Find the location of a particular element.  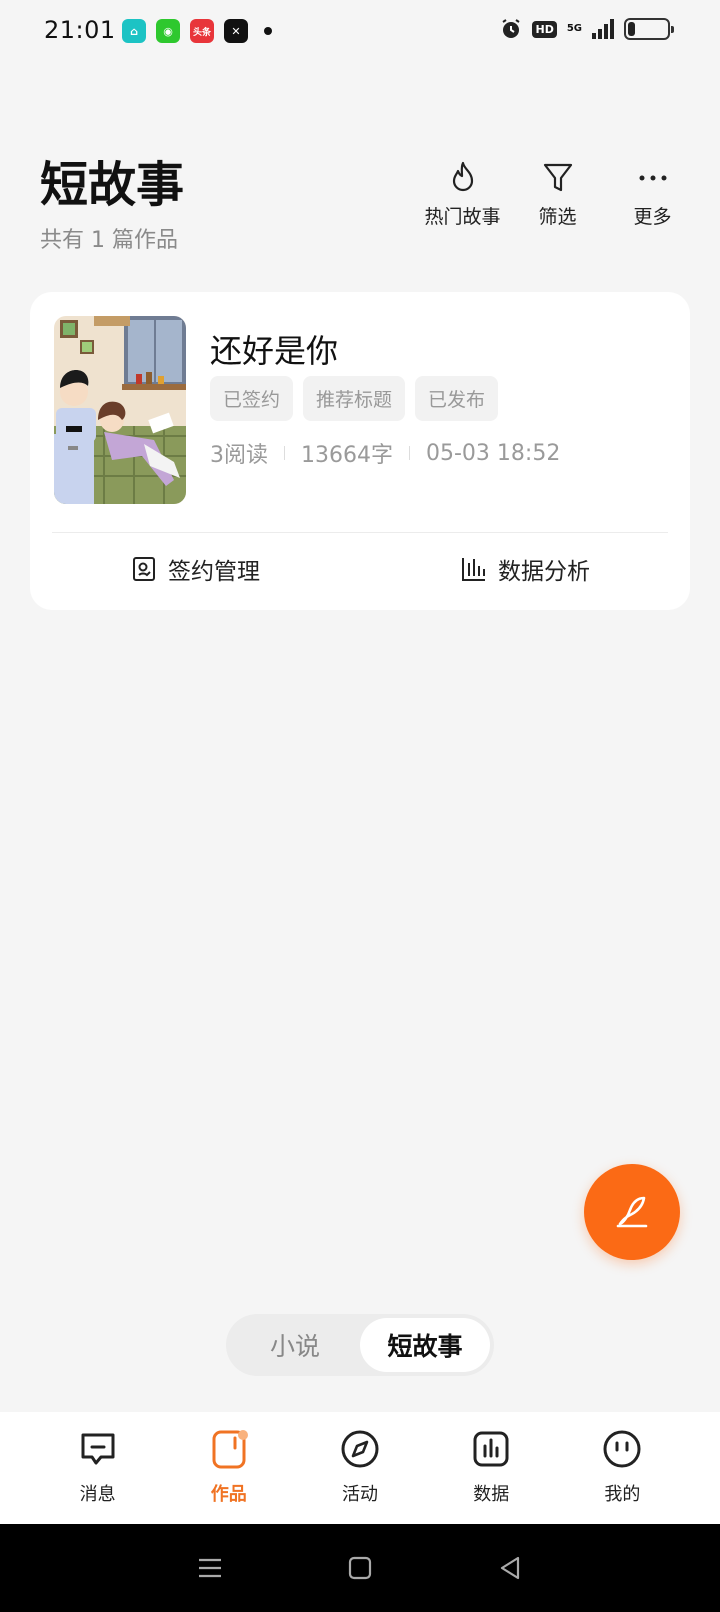

read-count: 3阅读 is located at coordinates (239, 455).